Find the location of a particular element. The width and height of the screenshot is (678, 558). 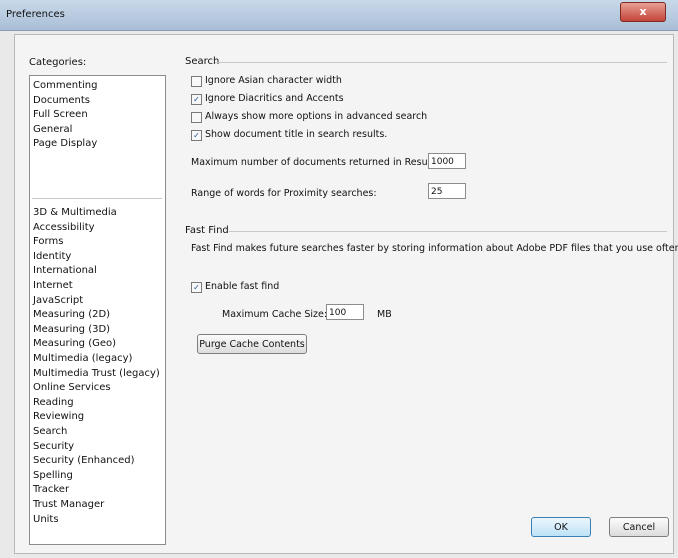

show-title-label: Show document title in search results. is located at coordinates (296, 134).